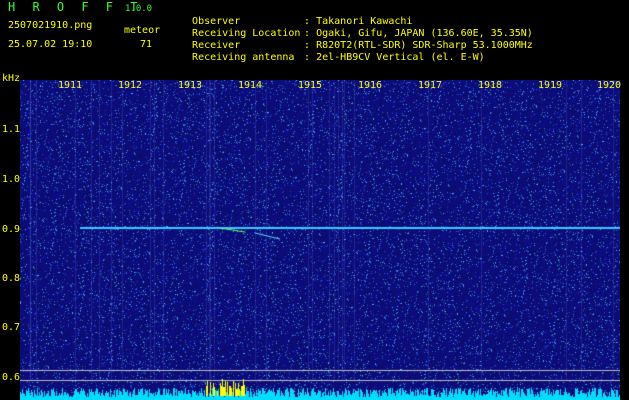 The width and height of the screenshot is (629, 400). I want to click on meteor-count: 71, so click(146, 44).